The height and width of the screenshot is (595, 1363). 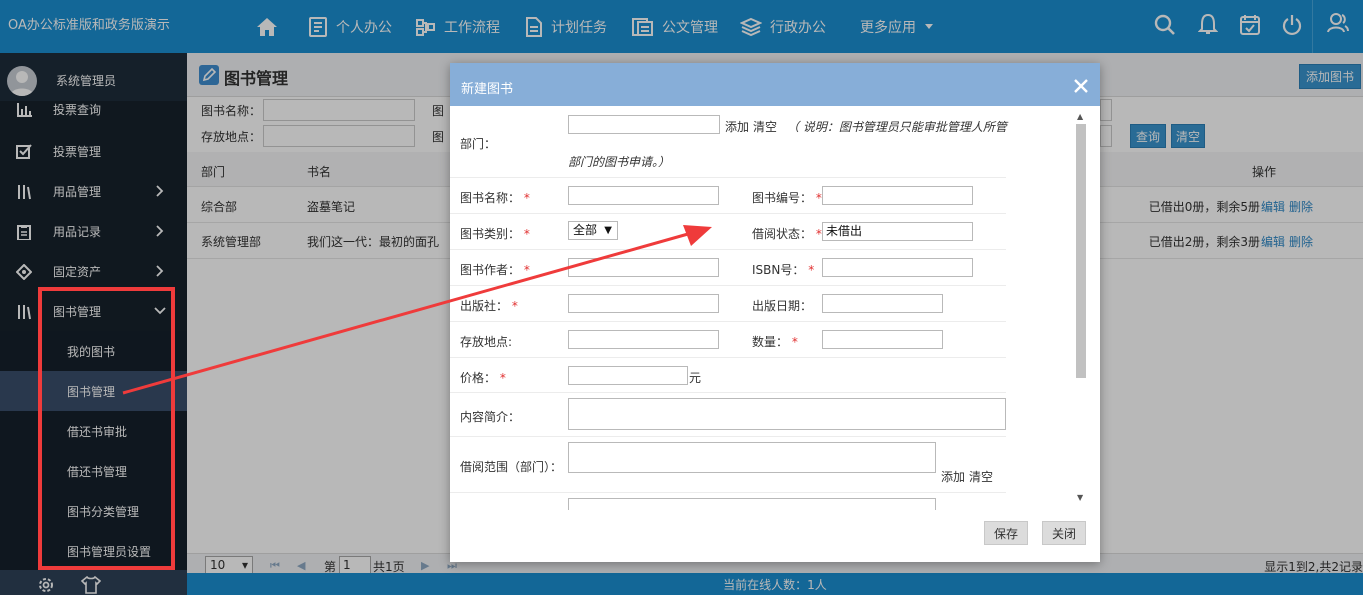 I want to click on label-category: 图书类别： *, so click(x=495, y=233).